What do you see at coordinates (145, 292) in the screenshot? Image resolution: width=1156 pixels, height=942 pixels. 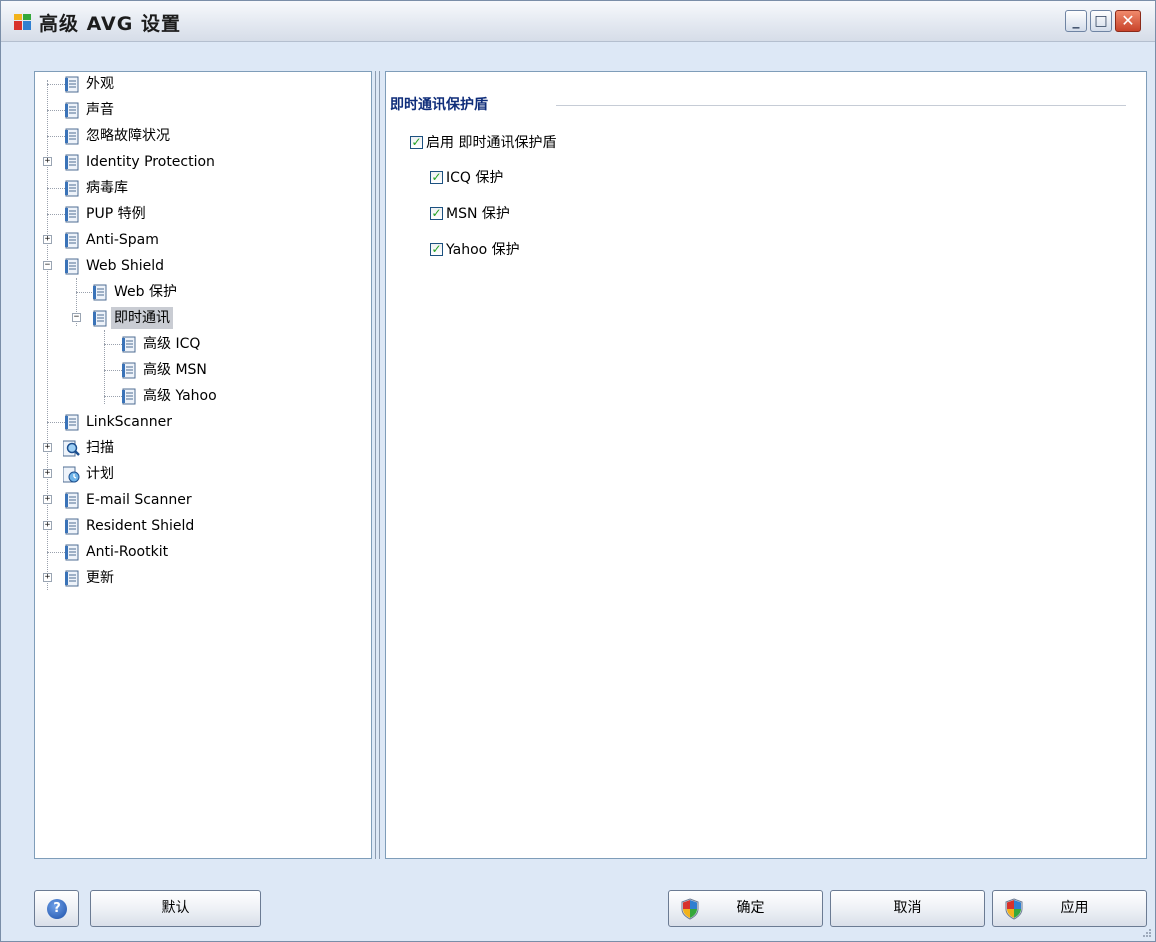 I see `tree-item-label: Web 保护` at bounding box center [145, 292].